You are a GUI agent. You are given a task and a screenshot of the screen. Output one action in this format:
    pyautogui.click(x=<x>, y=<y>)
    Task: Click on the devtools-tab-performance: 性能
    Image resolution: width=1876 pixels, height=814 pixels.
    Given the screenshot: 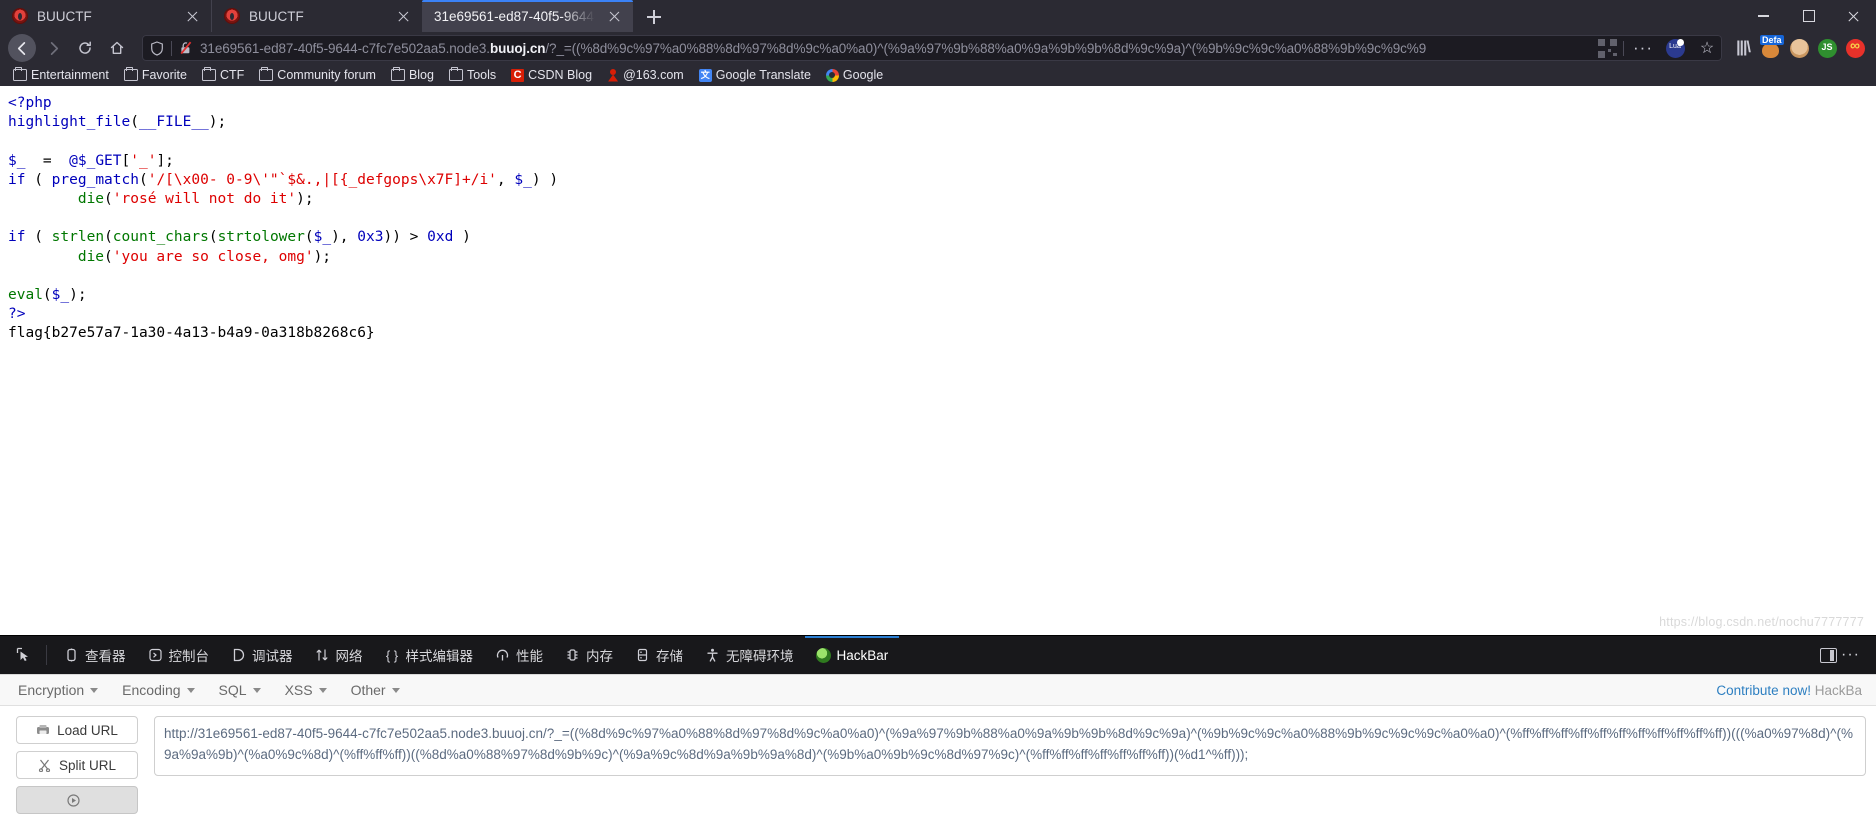 What is the action you would take?
    pyautogui.click(x=519, y=655)
    